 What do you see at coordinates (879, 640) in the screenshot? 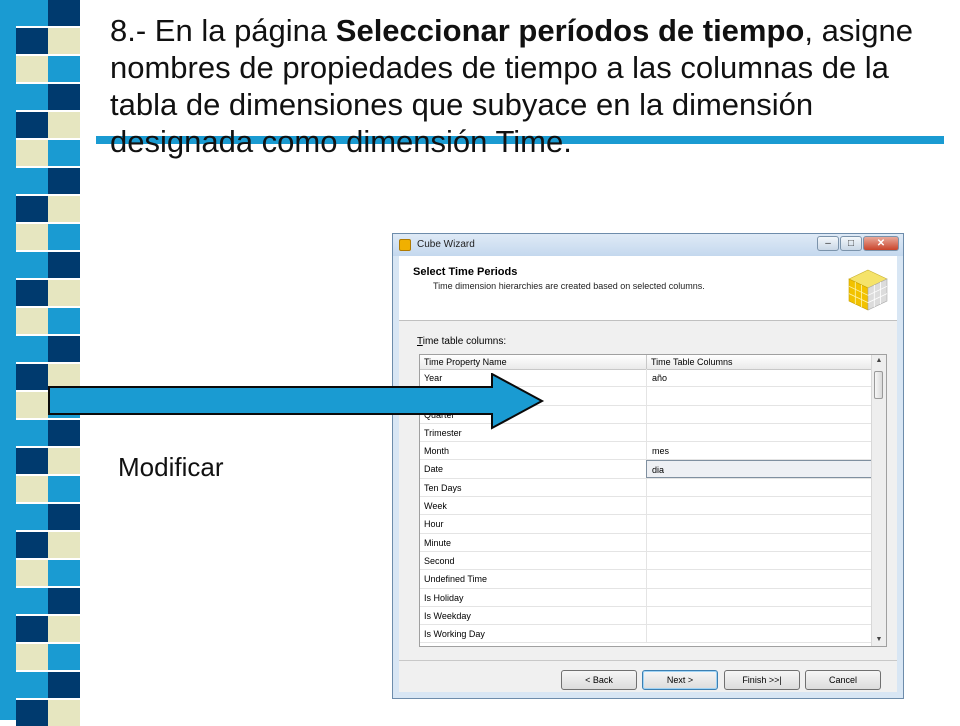
I see `scroll-down-icon: ▼` at bounding box center [879, 640].